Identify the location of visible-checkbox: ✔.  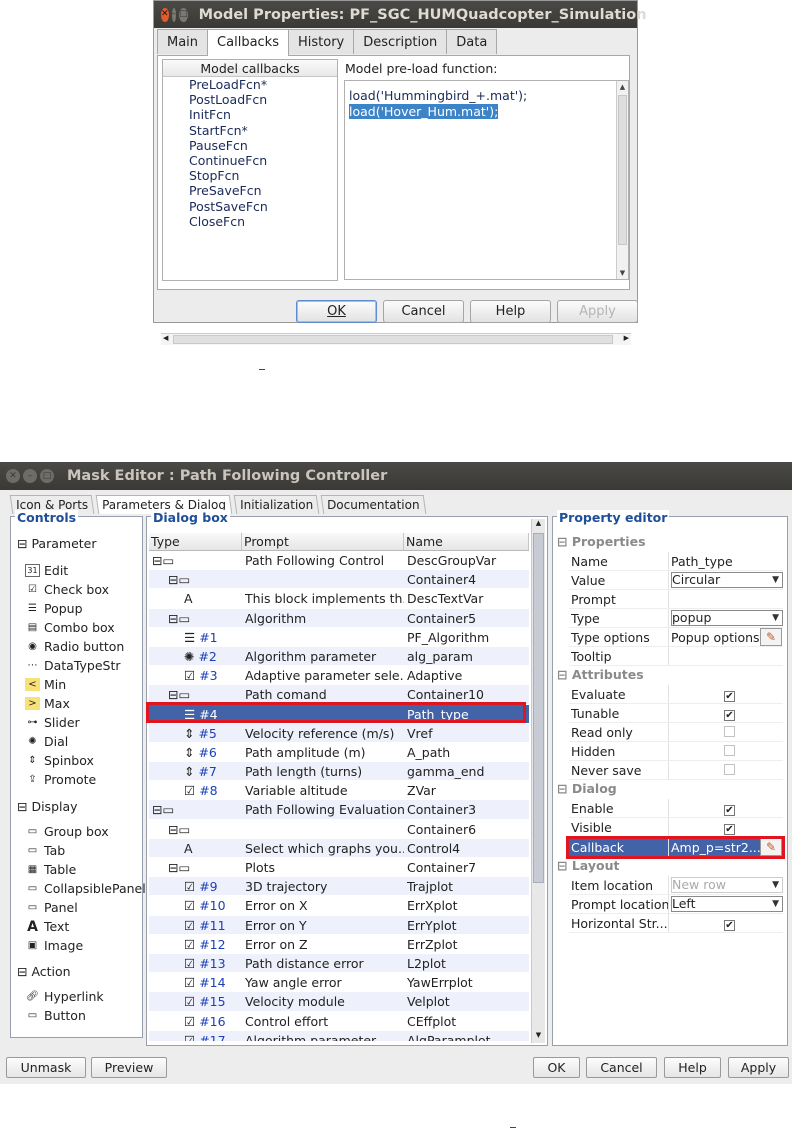
(729, 829).